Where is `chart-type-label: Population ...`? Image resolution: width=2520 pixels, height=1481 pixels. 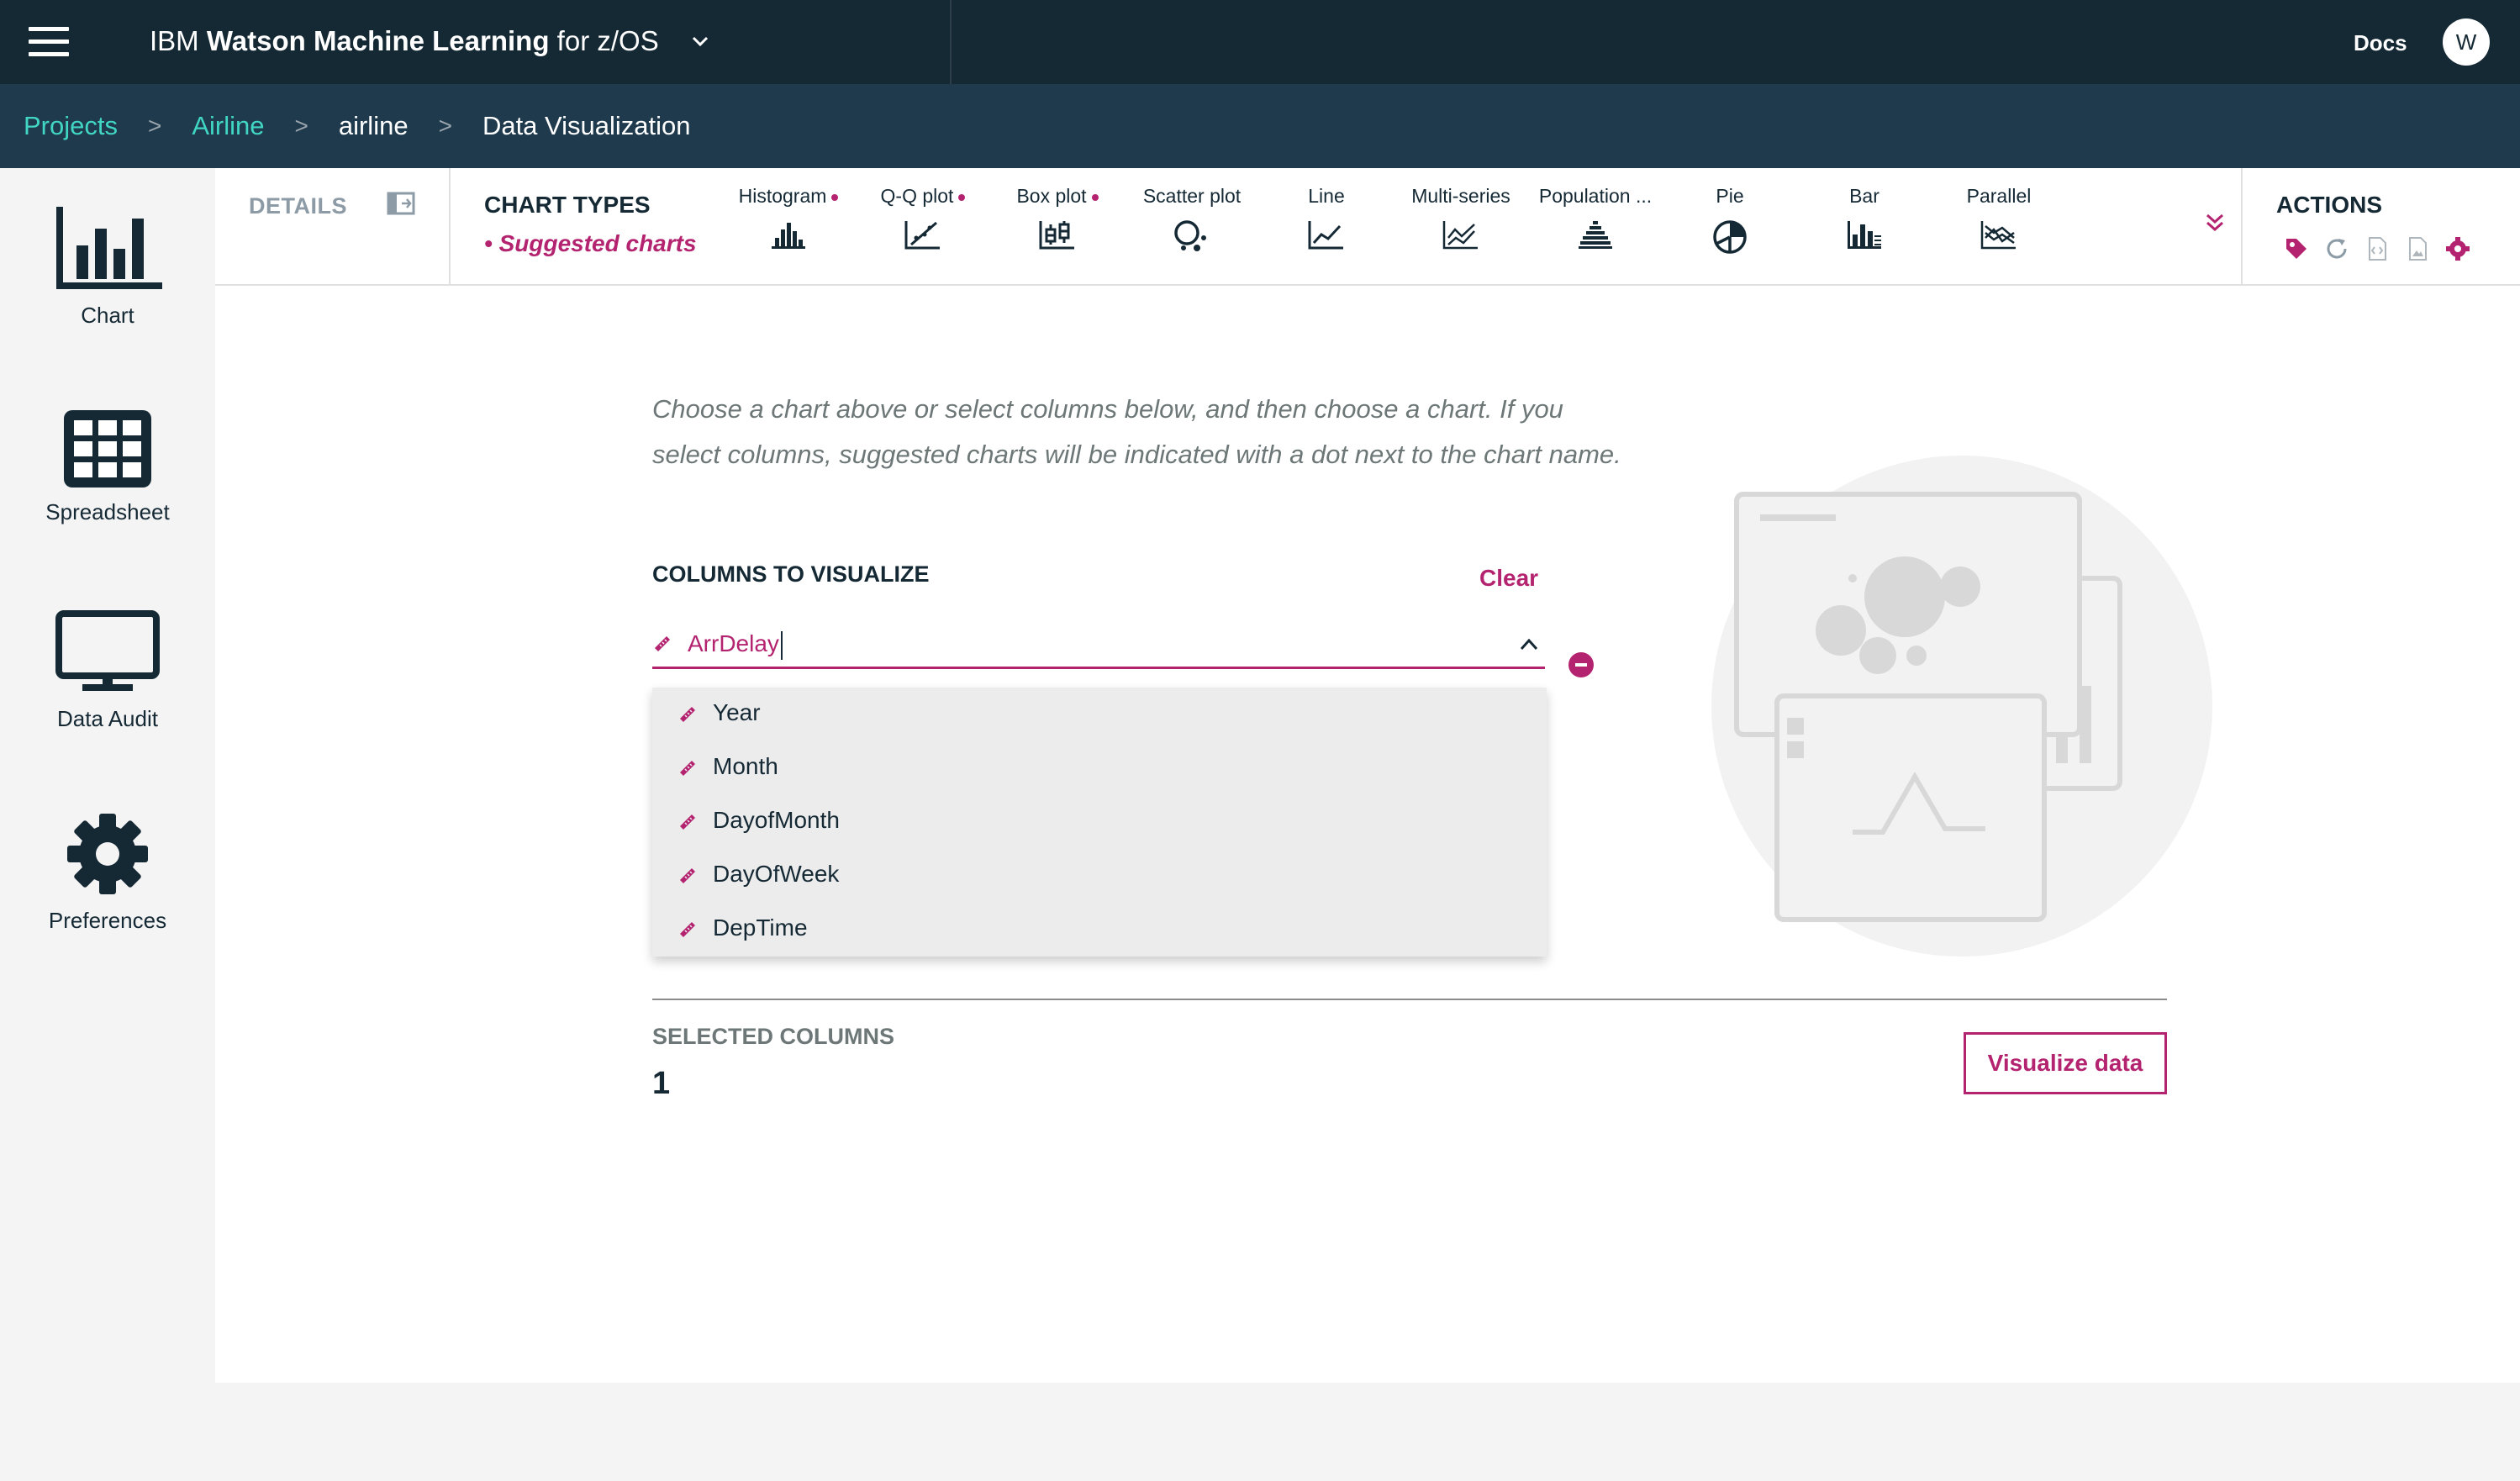 chart-type-label: Population ... is located at coordinates (1595, 196).